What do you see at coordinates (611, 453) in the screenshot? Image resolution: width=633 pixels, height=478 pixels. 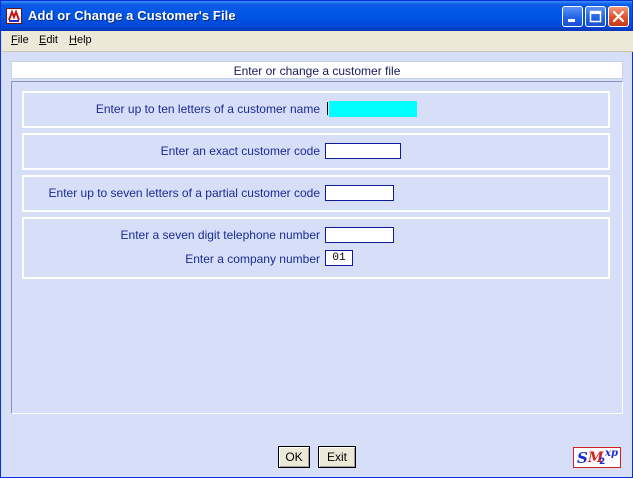 I see `logo-xp: xp` at bounding box center [611, 453].